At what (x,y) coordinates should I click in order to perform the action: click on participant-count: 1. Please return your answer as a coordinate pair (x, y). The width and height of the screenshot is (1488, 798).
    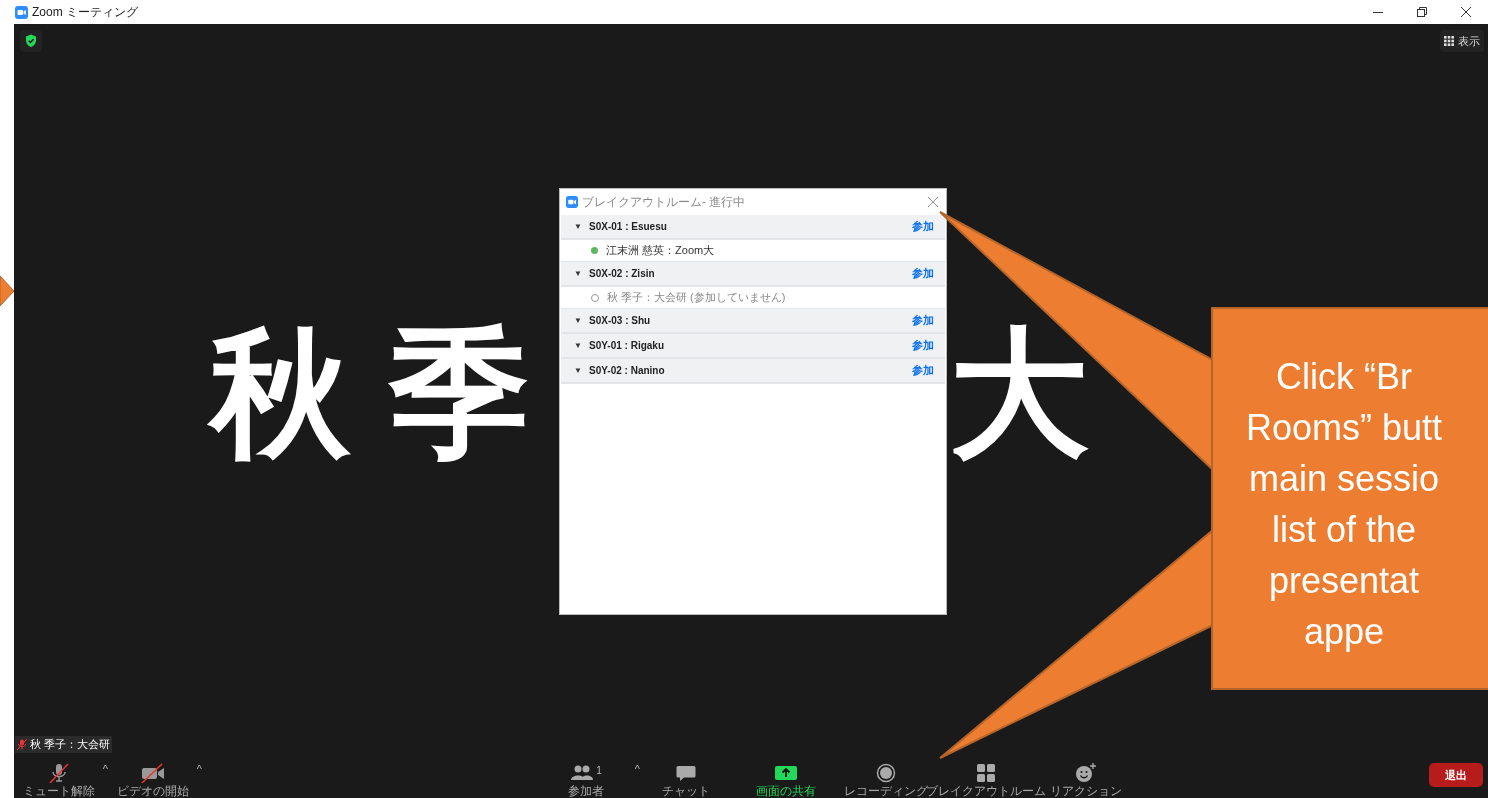
    Looking at the image, I should click on (599, 771).